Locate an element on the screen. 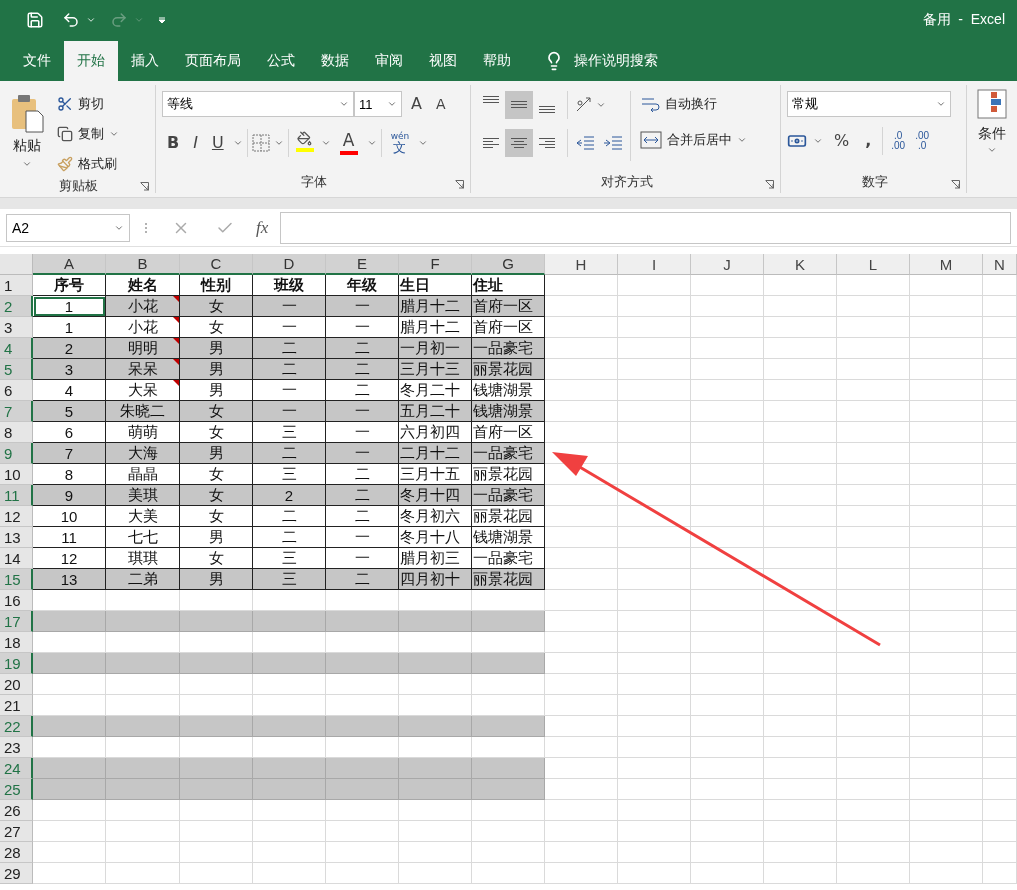 Image resolution: width=1017 pixels, height=890 pixels. copy-button: 复制 is located at coordinates (88, 134).